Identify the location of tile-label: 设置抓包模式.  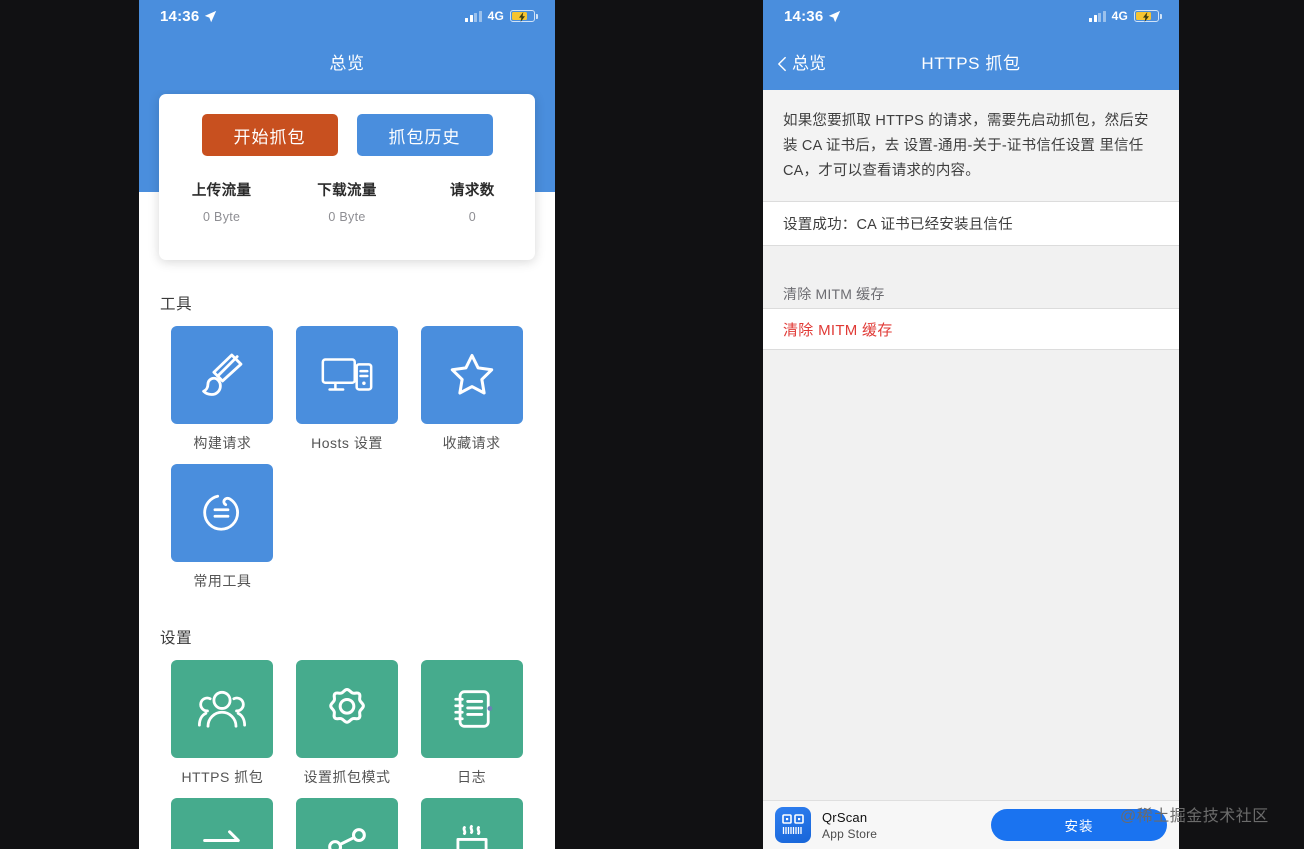
(347, 777).